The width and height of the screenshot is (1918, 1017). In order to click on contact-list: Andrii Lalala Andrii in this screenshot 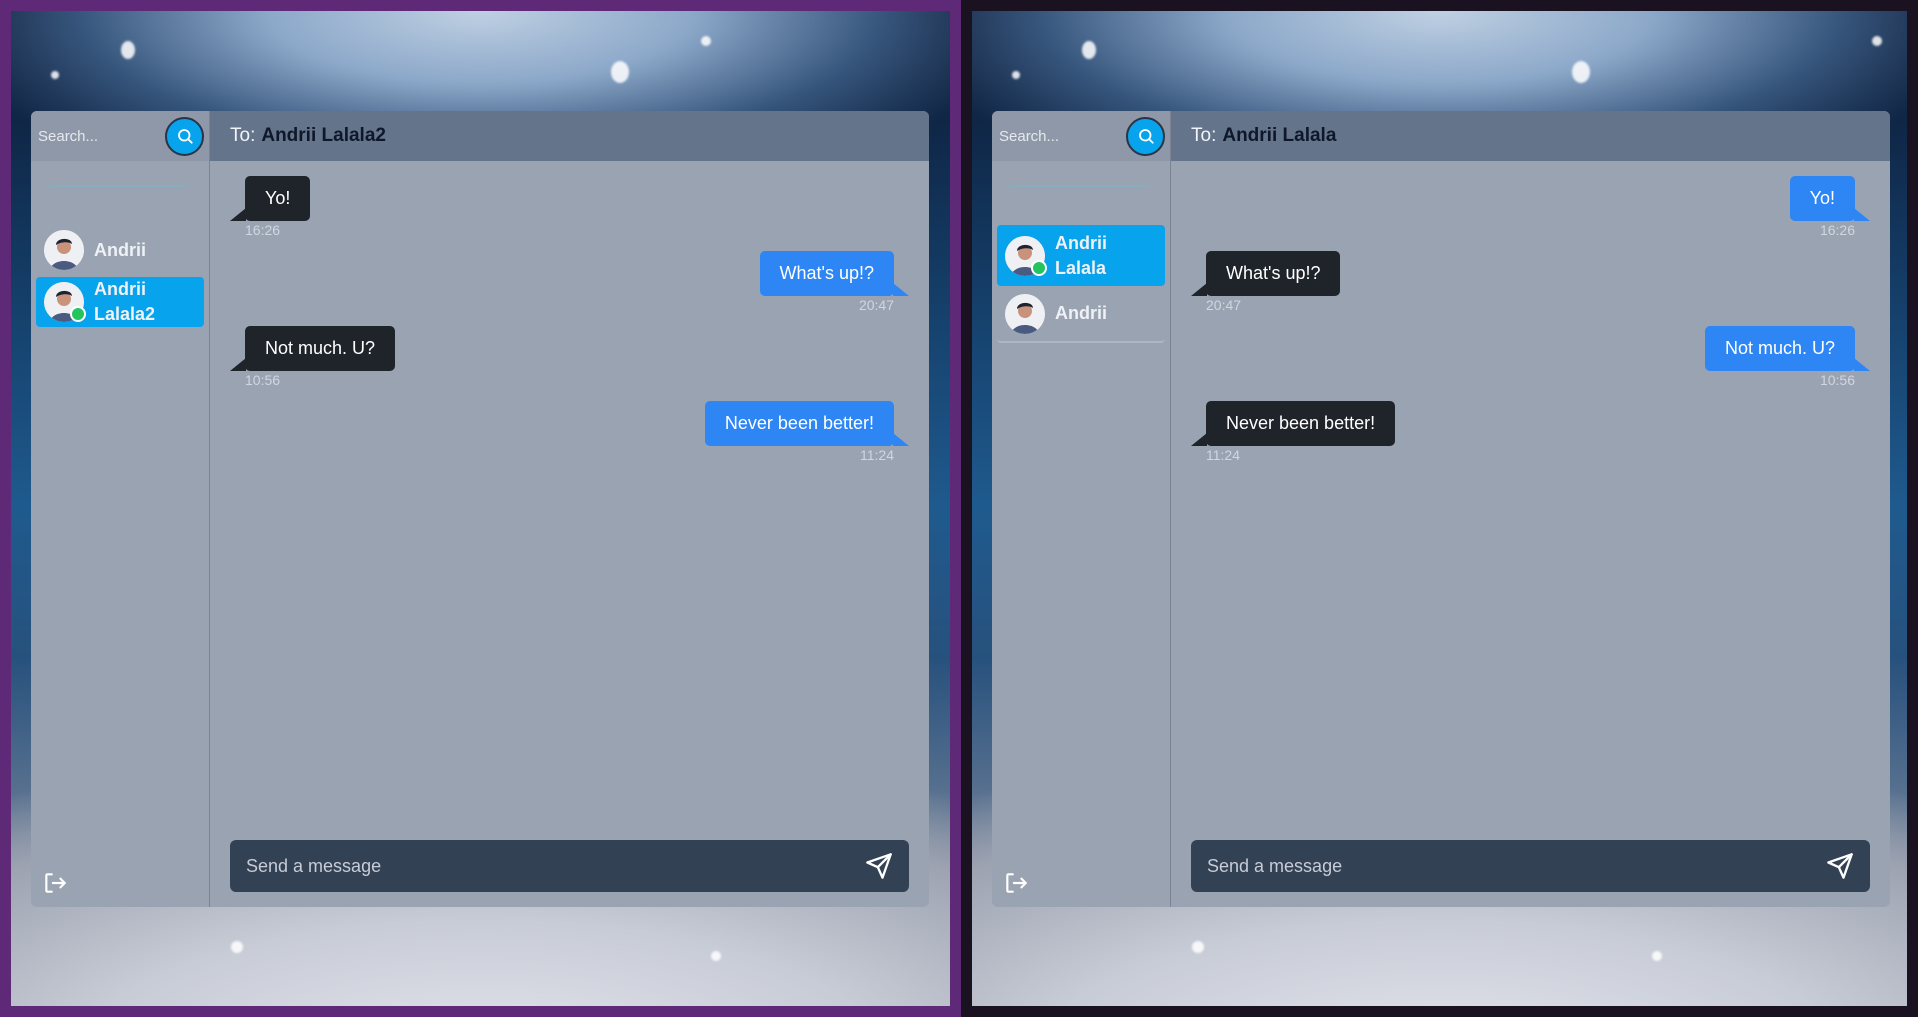, I will do `click(1081, 284)`.